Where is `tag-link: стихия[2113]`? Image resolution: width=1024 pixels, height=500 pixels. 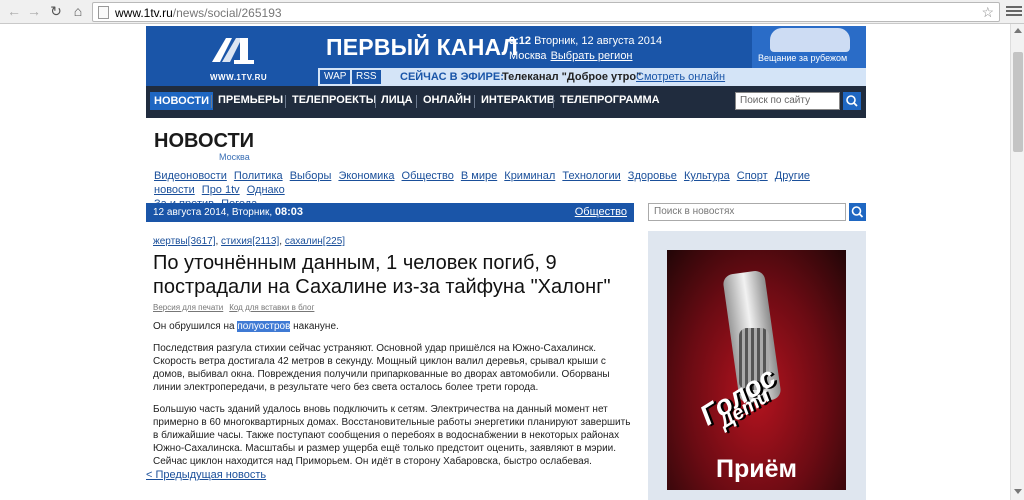 tag-link: стихия[2113] is located at coordinates (250, 241).